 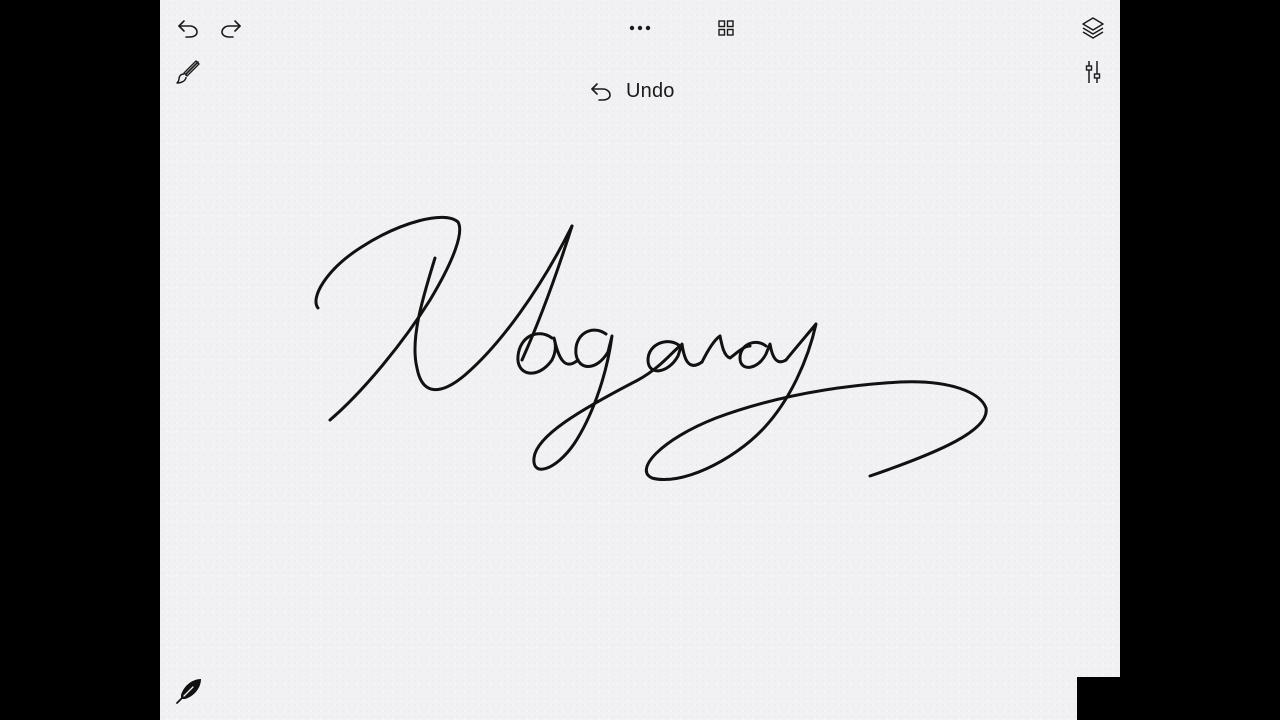 I want to click on undo-button, so click(x=188, y=28).